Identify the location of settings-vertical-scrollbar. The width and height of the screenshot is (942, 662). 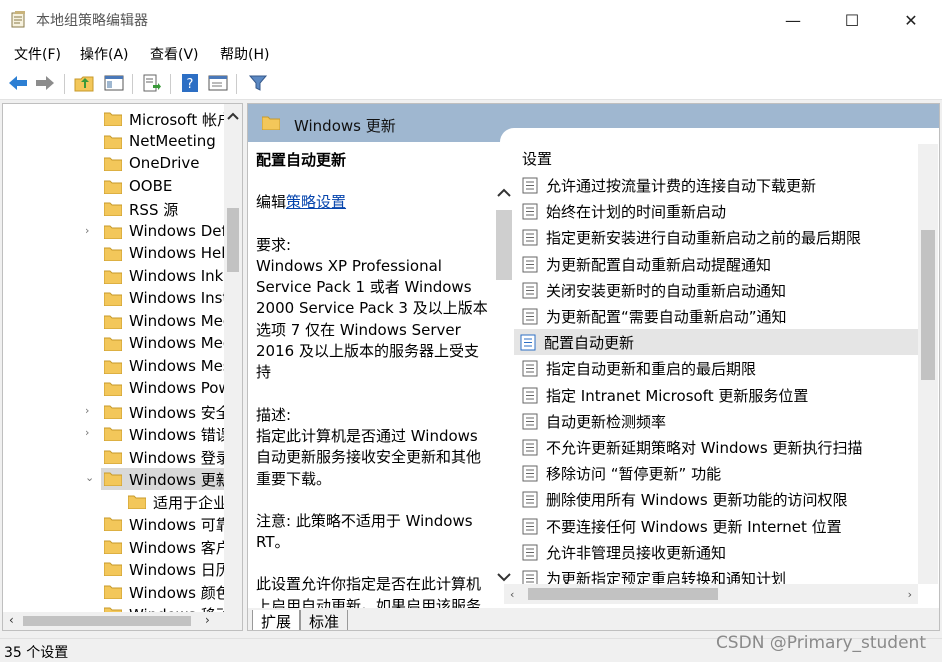
(928, 364).